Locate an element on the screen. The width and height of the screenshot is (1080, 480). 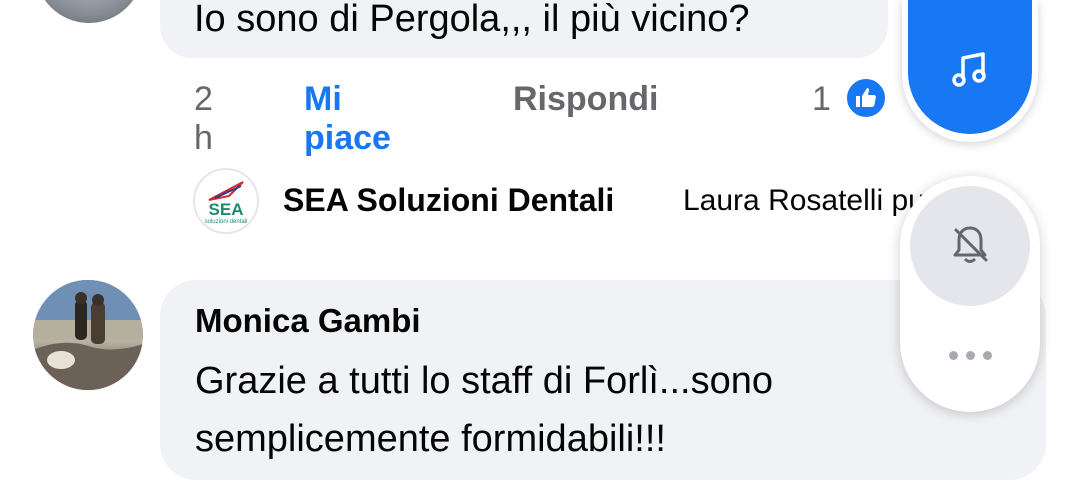
more-dots-icon is located at coordinates (970, 355).